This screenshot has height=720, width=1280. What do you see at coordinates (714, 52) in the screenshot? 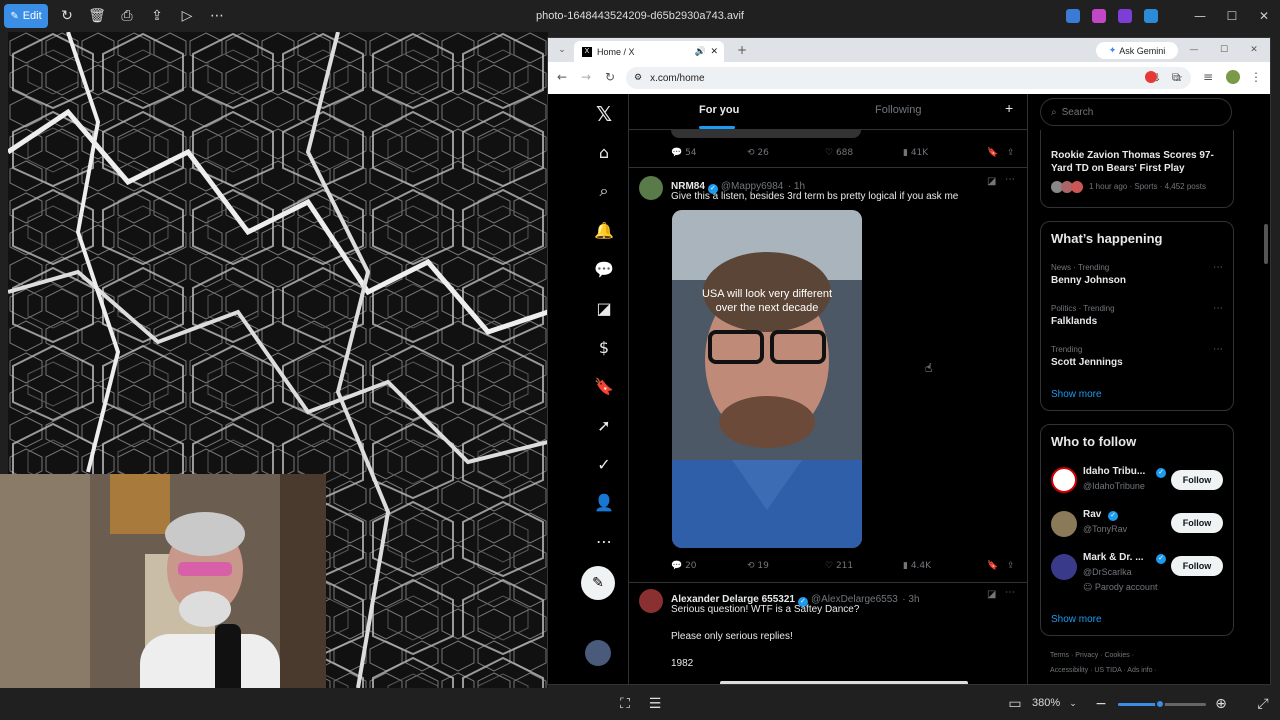
I see `close-tab-icon: ✕` at bounding box center [714, 52].